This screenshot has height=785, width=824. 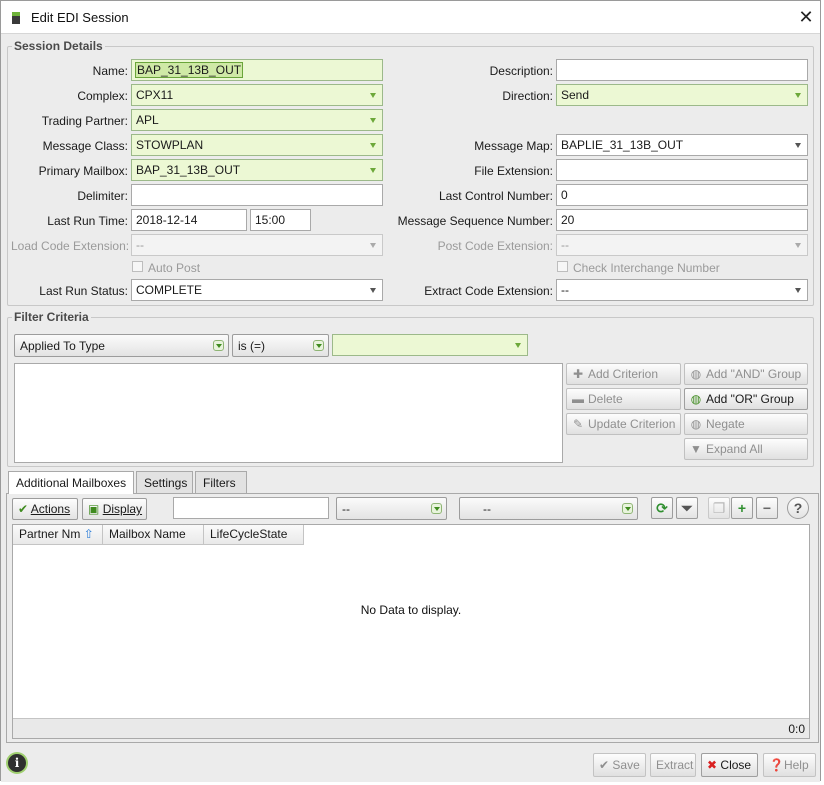 What do you see at coordinates (796, 765) in the screenshot?
I see `help-label: Help` at bounding box center [796, 765].